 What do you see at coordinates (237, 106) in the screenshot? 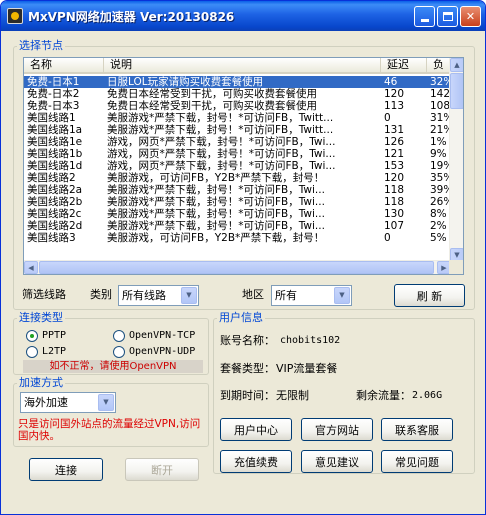
I see `table-row: 免费-日本3 免费日本经常受到干扰，可购买收费套餐使用 113 108` at bounding box center [237, 106].